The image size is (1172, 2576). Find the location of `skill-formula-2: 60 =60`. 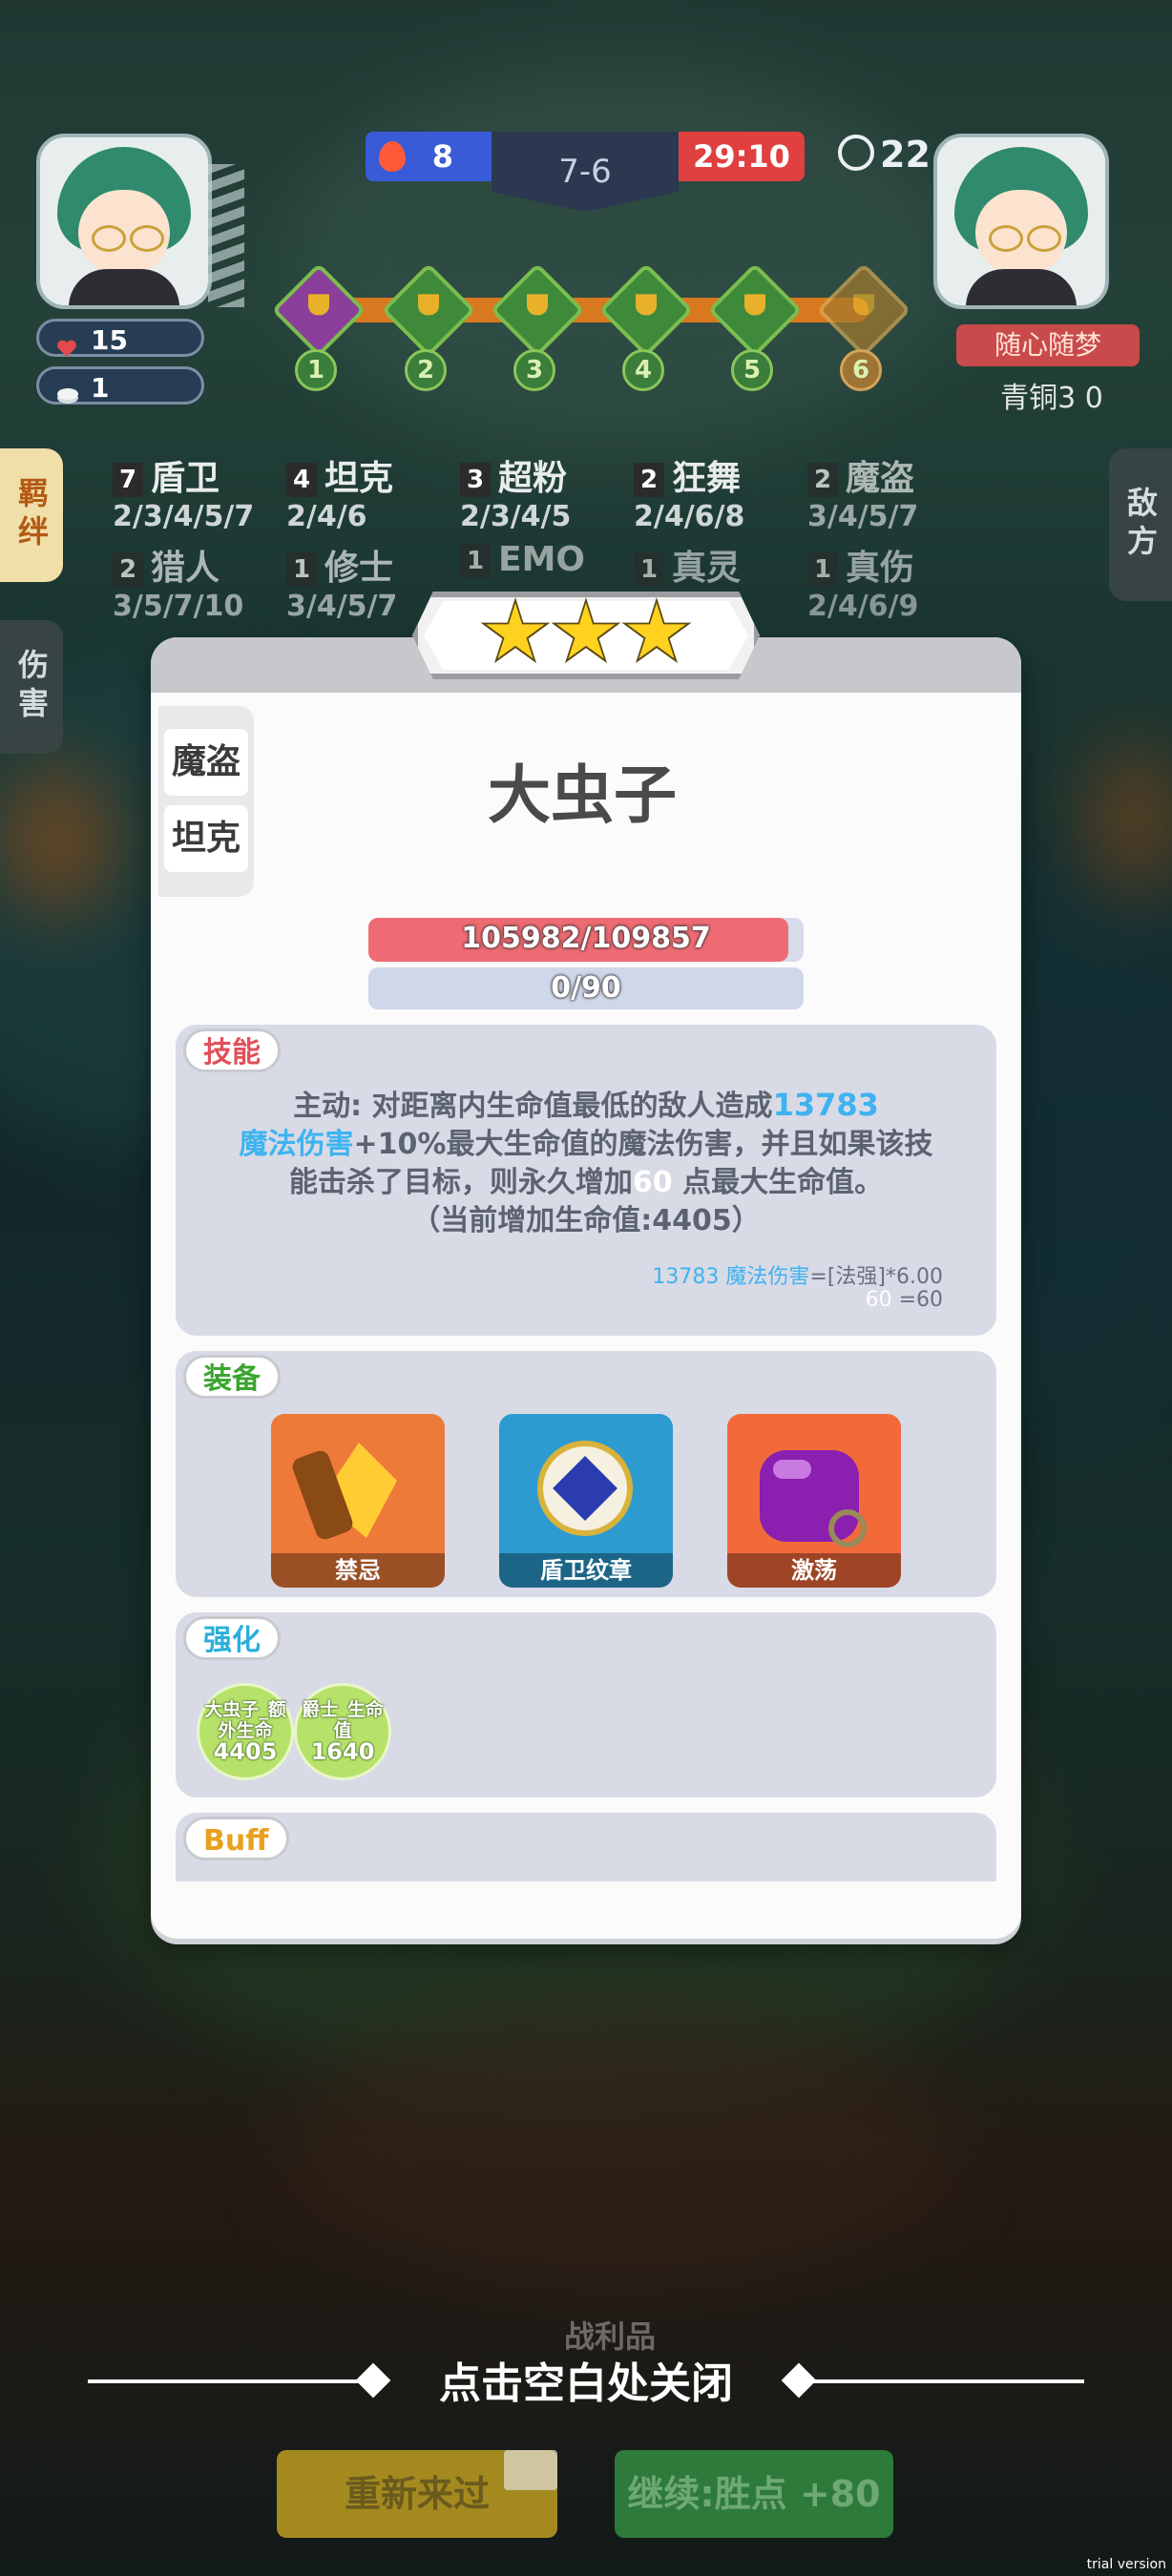

skill-formula-2: 60 =60 is located at coordinates (904, 1300).